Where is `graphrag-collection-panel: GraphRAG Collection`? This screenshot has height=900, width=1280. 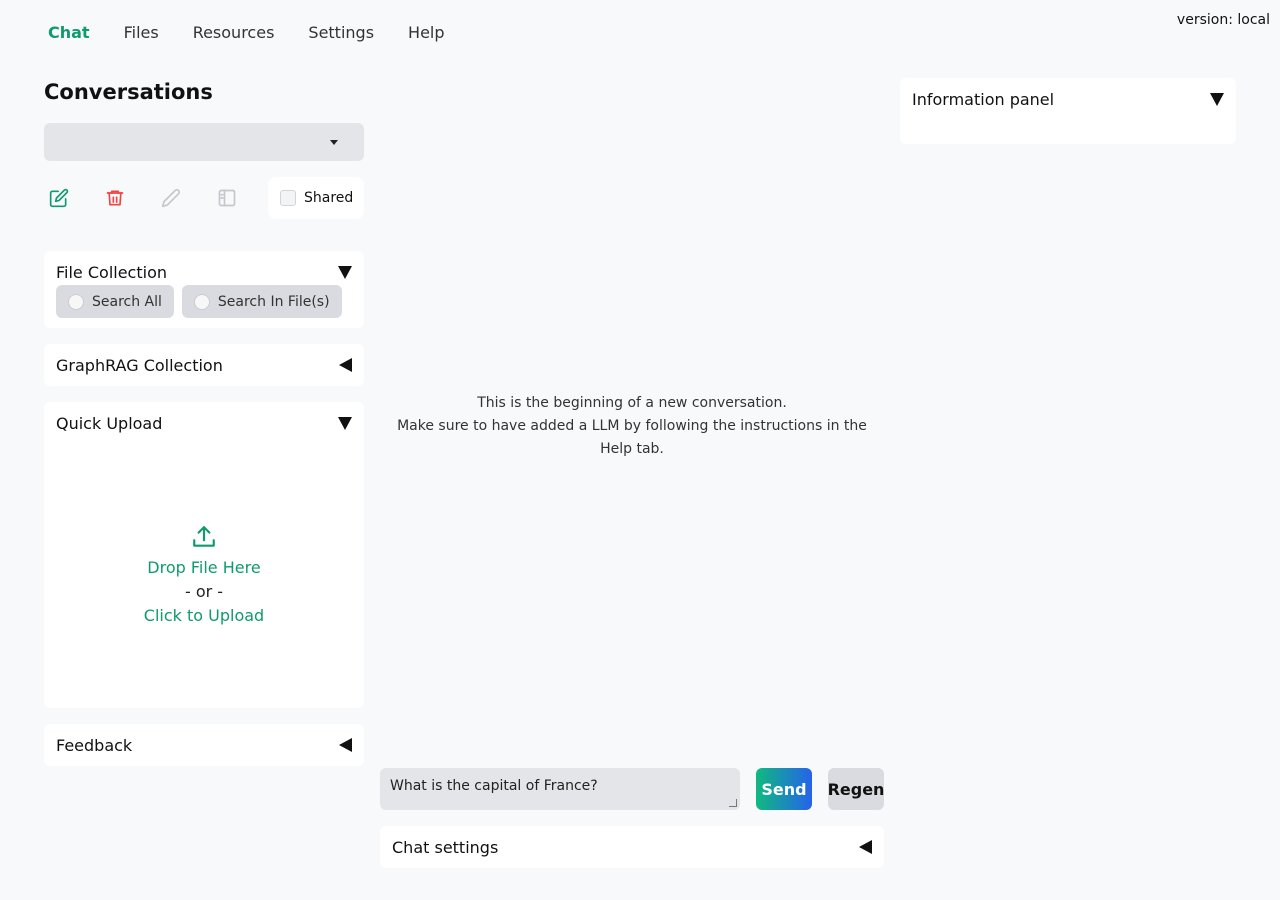
graphrag-collection-panel: GraphRAG Collection is located at coordinates (204, 365).